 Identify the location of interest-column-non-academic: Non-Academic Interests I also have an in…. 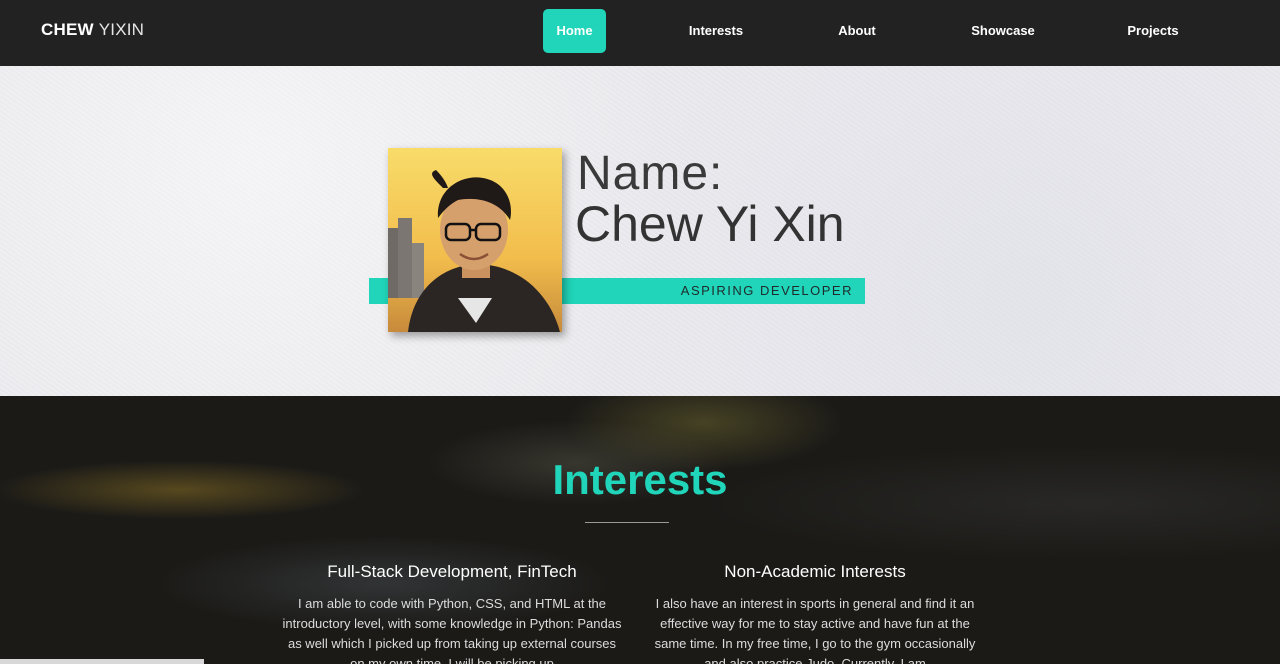
(815, 613).